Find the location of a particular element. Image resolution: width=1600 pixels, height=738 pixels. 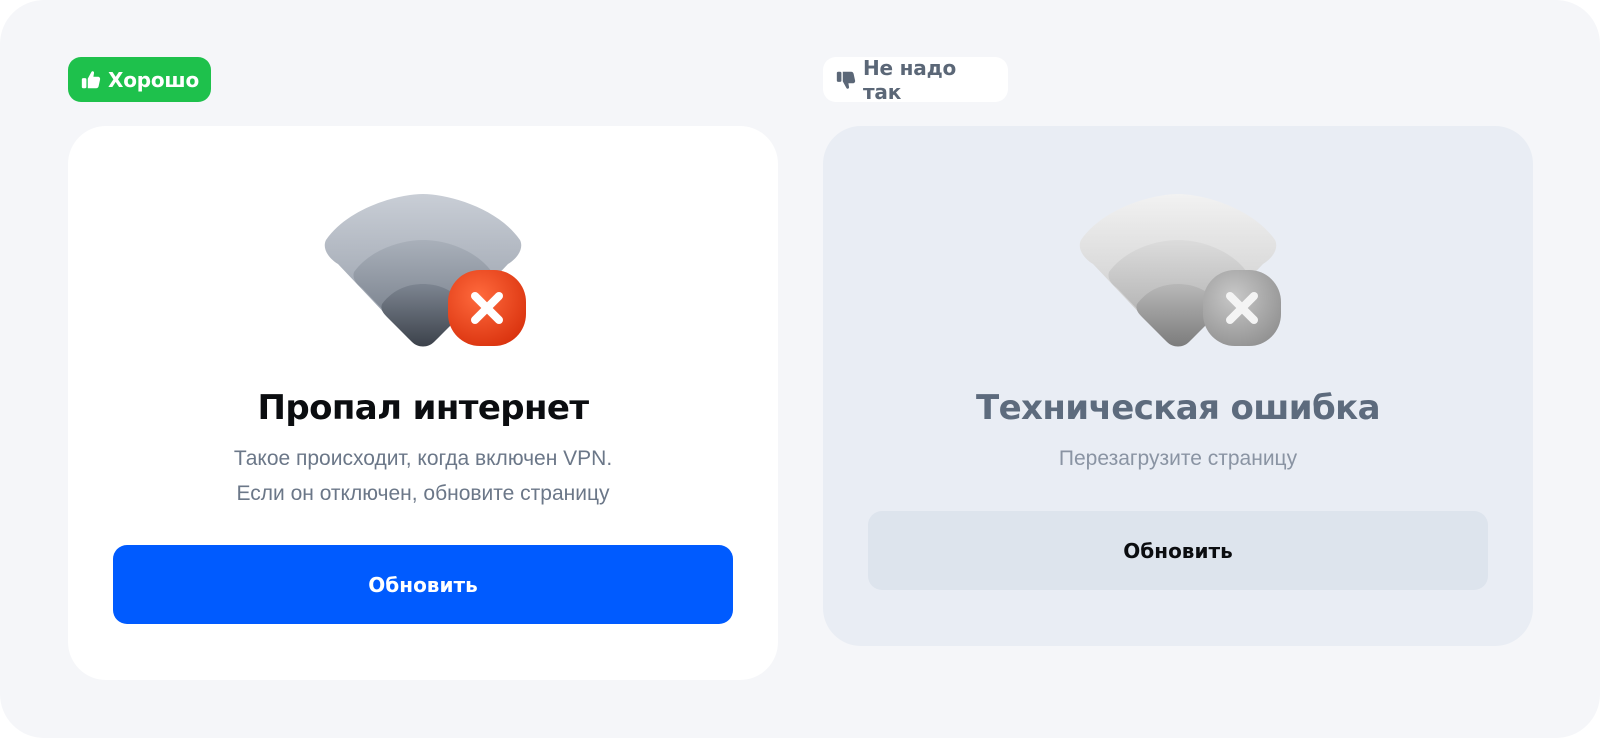

thumbs-down-icon is located at coordinates (846, 80).